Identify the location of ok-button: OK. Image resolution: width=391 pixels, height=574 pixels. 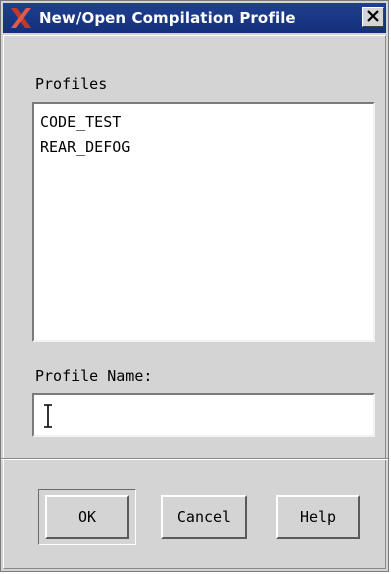
(87, 517).